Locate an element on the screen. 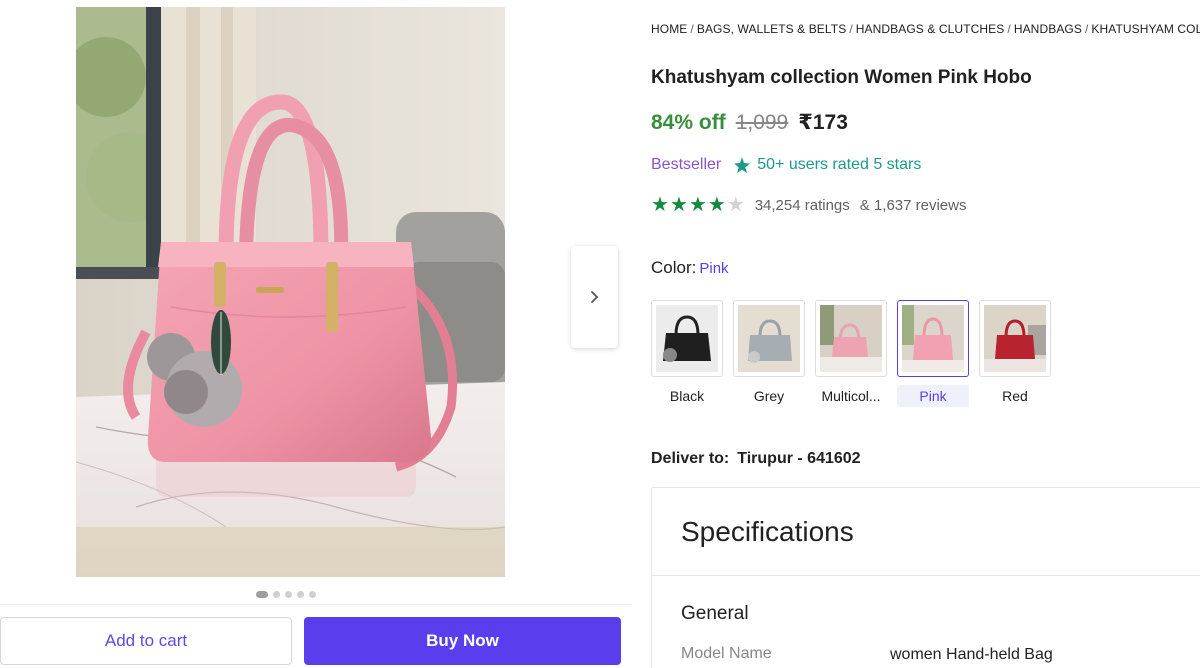 The image size is (1200, 668). color-option-label: Grey is located at coordinates (769, 396).